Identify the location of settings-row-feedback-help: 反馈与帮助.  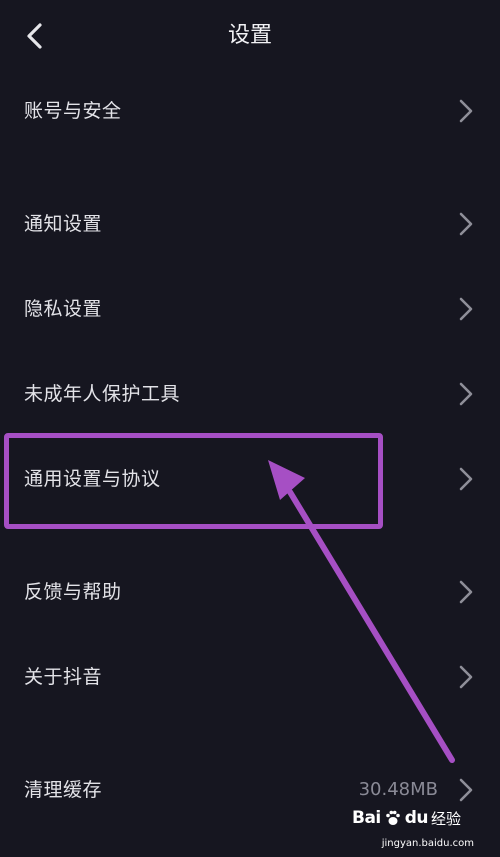
(250, 592).